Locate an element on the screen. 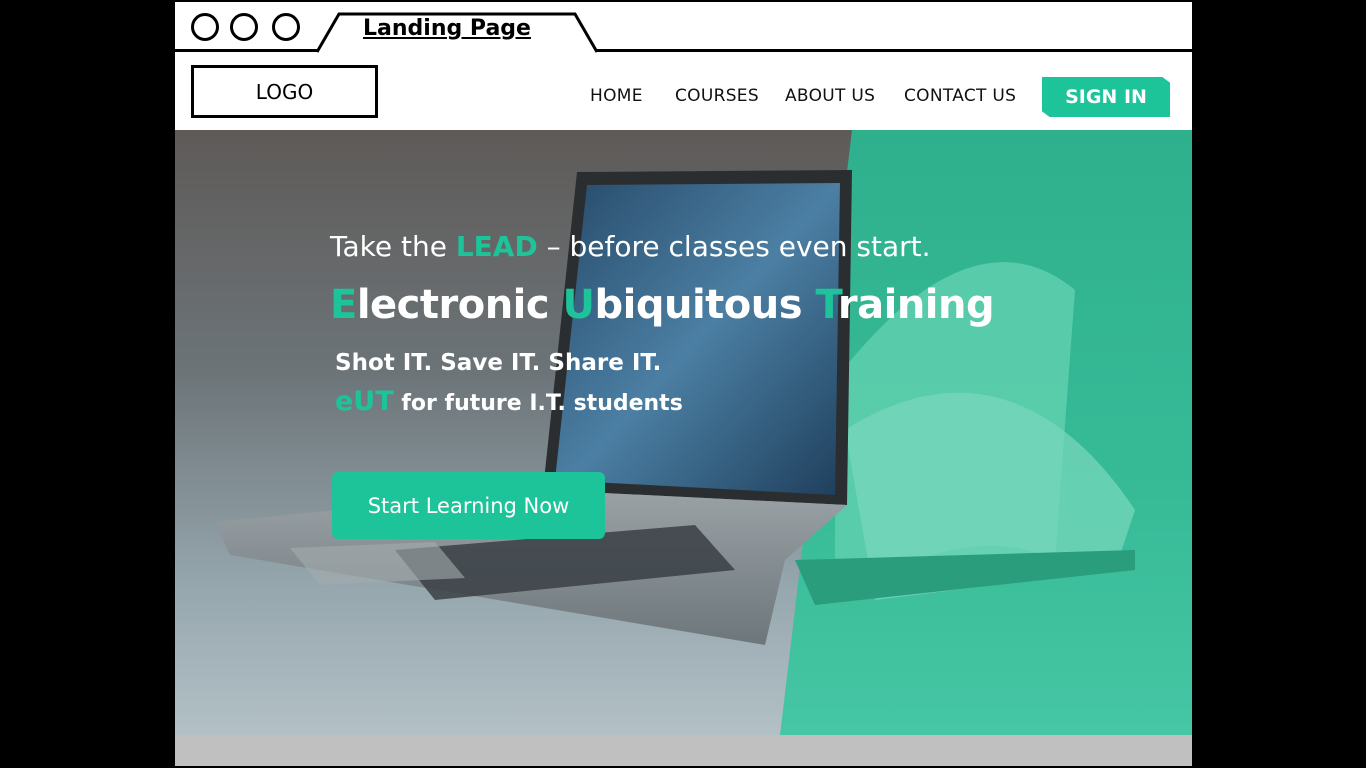 This screenshot has height=768, width=1366. sign-in-button: SIGN IN is located at coordinates (1106, 97).